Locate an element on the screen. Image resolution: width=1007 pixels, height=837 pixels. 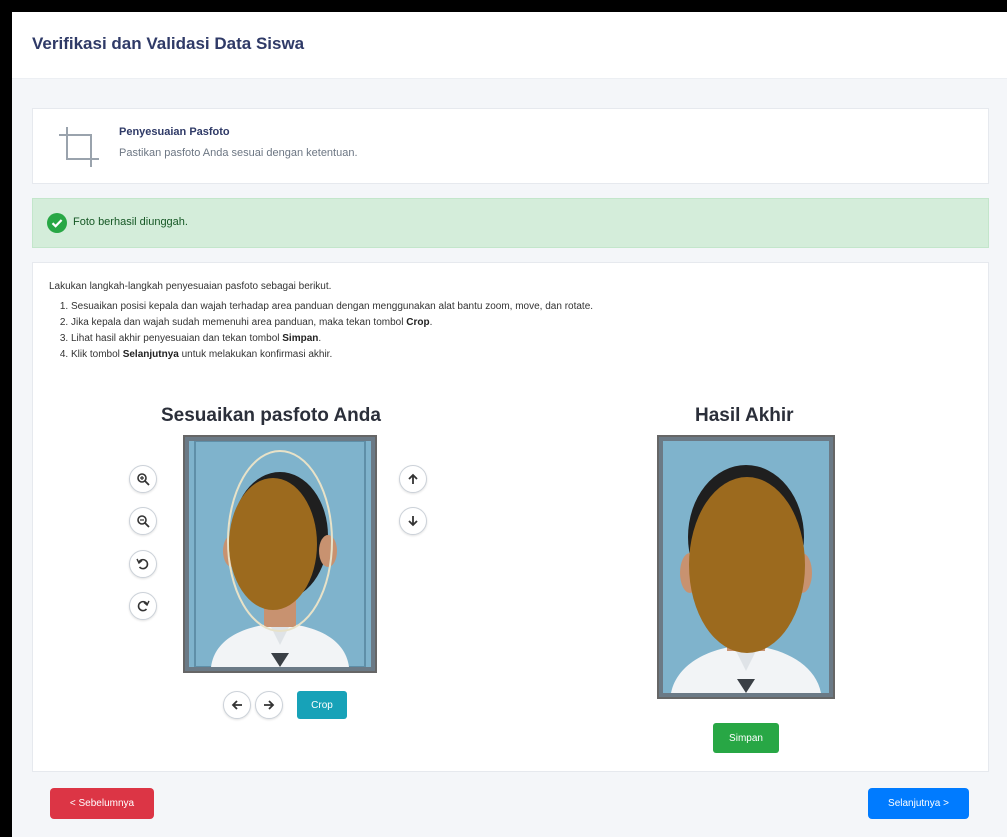
zoom-out-icon is located at coordinates (143, 521).